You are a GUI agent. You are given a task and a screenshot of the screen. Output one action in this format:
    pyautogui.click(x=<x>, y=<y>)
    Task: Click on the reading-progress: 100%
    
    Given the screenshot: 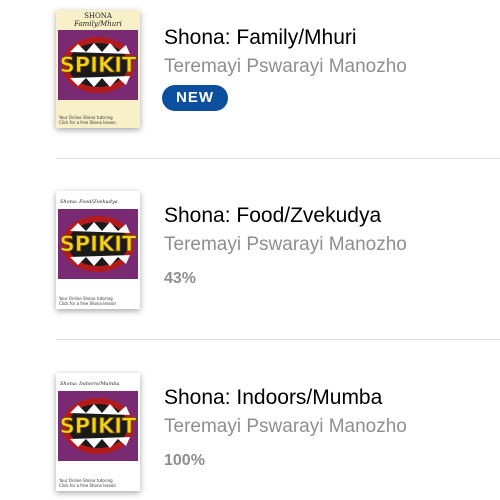 What is the action you would take?
    pyautogui.click(x=184, y=460)
    